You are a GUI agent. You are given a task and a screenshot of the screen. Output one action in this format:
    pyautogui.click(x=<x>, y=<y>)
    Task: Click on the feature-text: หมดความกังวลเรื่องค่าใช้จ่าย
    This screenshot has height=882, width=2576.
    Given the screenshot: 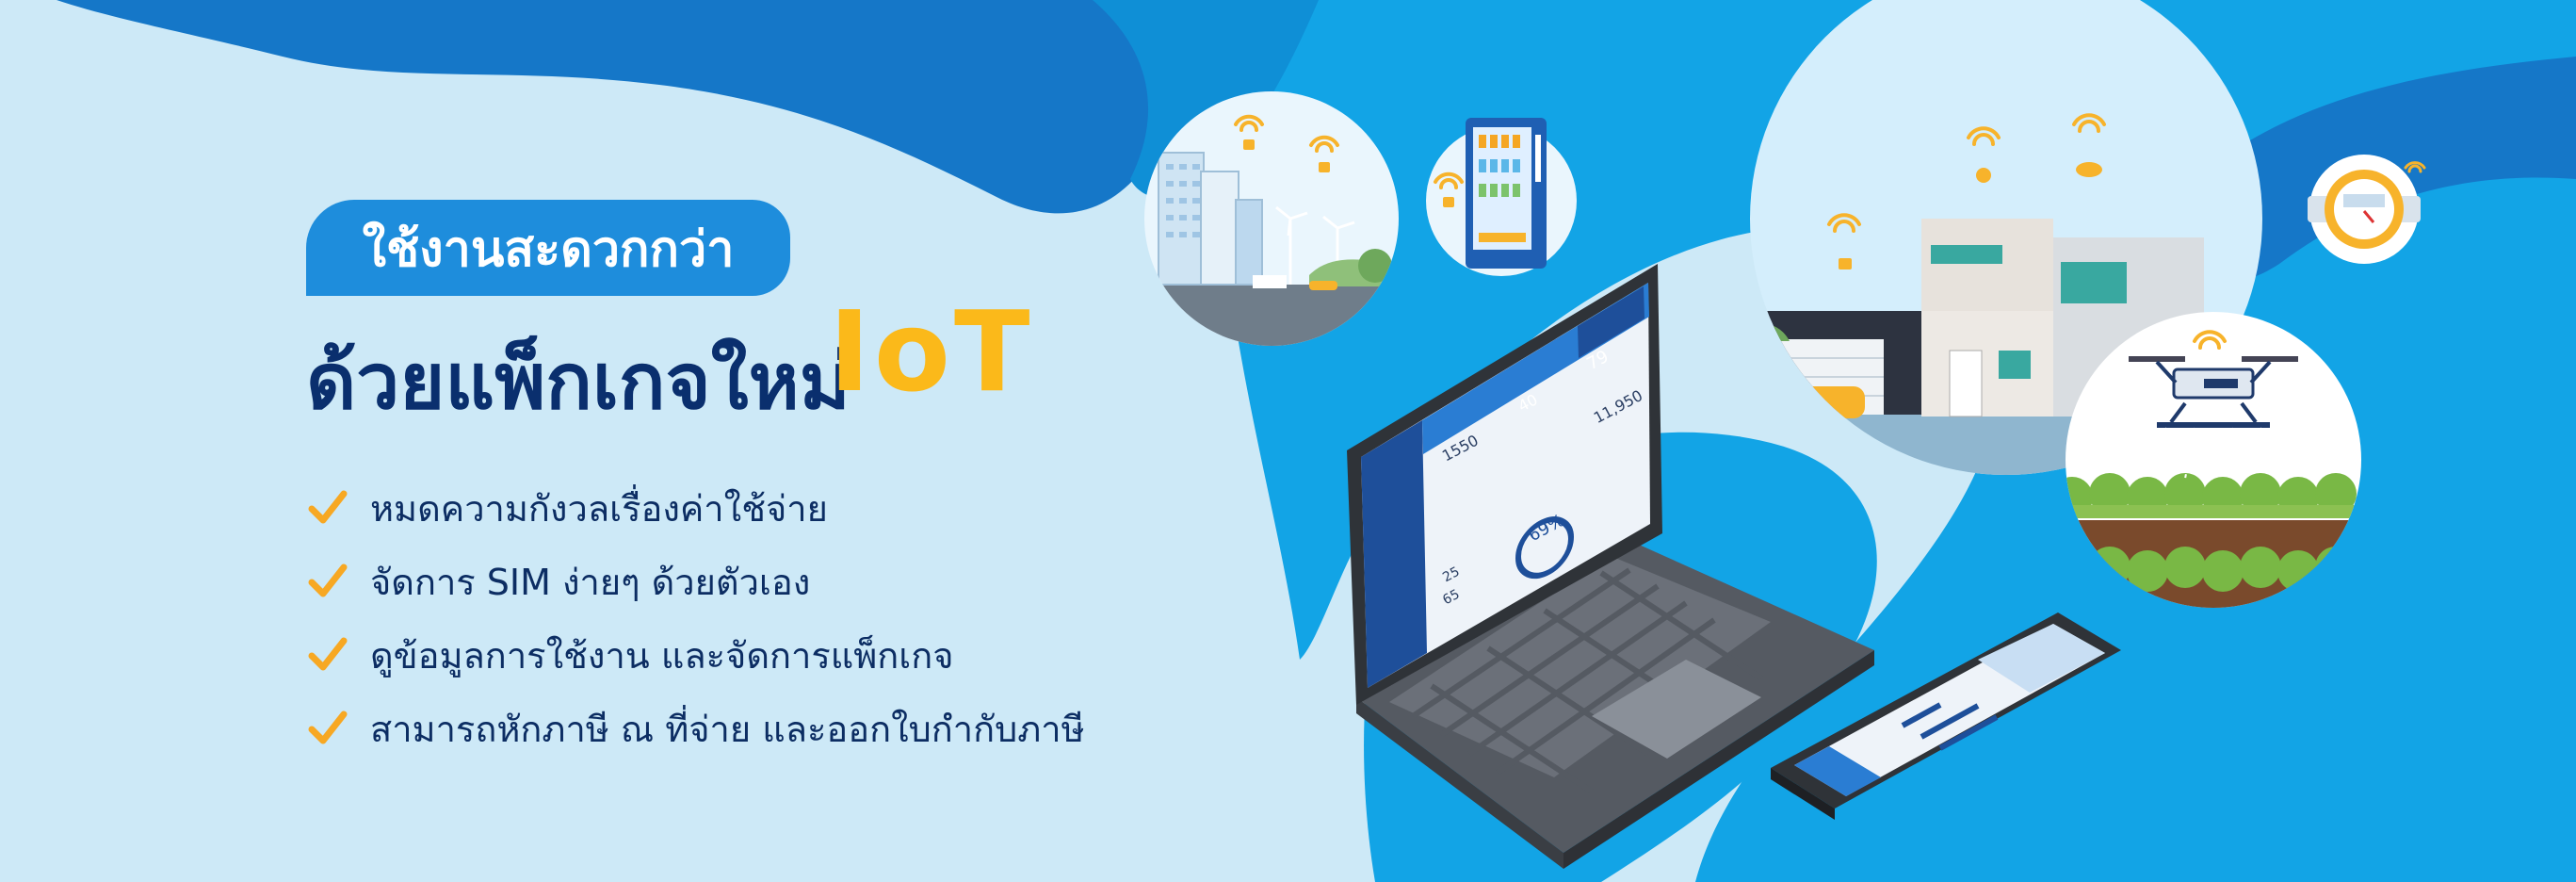 What is the action you would take?
    pyautogui.click(x=599, y=509)
    